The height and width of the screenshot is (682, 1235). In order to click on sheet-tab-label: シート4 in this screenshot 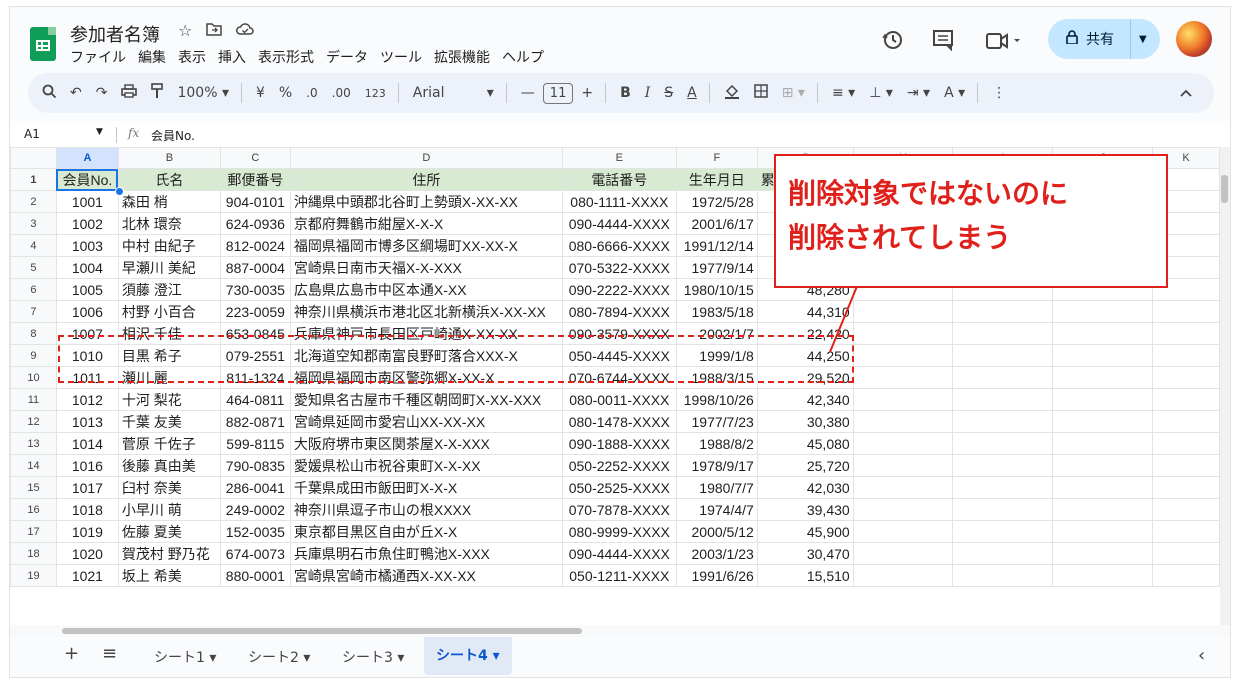, I will do `click(462, 656)`.